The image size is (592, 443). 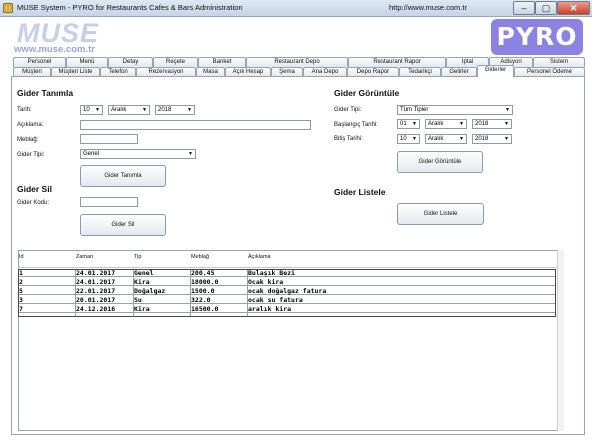 I want to click on gider-listele-button: Gider Listele, so click(x=440, y=214).